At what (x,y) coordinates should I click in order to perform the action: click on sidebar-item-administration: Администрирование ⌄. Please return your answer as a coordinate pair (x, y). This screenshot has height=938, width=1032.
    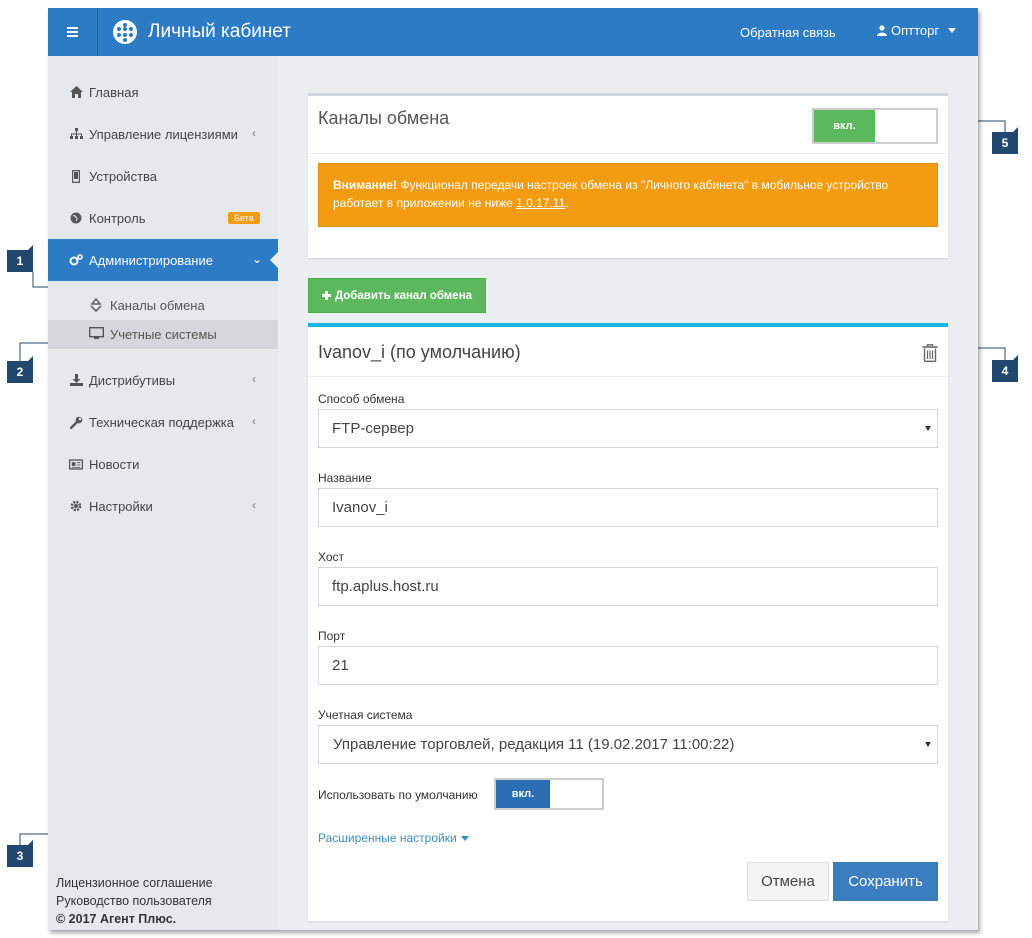
    Looking at the image, I should click on (163, 260).